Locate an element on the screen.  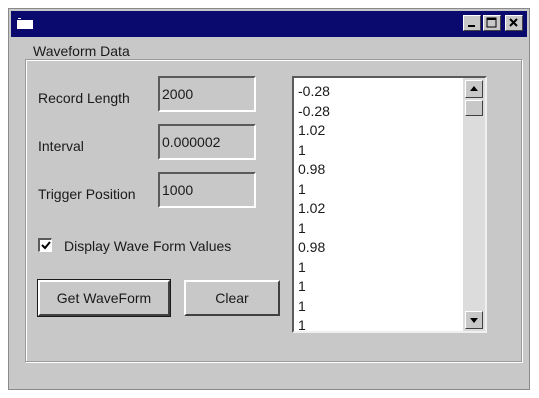
minimize-icon is located at coordinates (471, 26).